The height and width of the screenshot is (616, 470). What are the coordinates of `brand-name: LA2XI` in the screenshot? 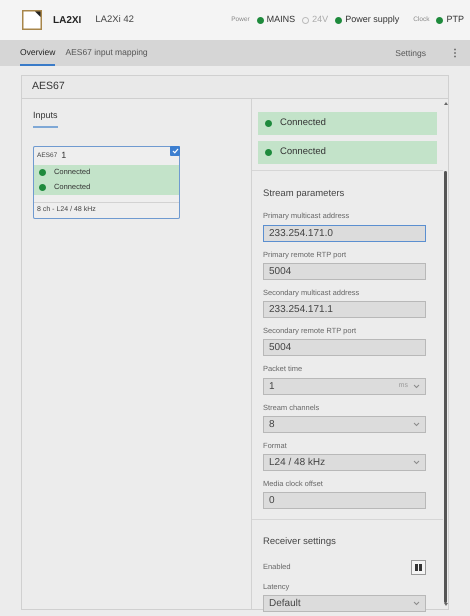 It's located at (67, 21).